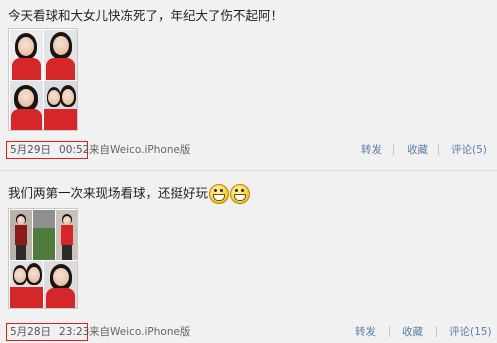 The height and width of the screenshot is (343, 497). Describe the element at coordinates (248, 150) in the screenshot. I see `post-meta: 5月29日 00:52 来自Weico.iPhone版 转发 收藏 评论(5)` at that location.